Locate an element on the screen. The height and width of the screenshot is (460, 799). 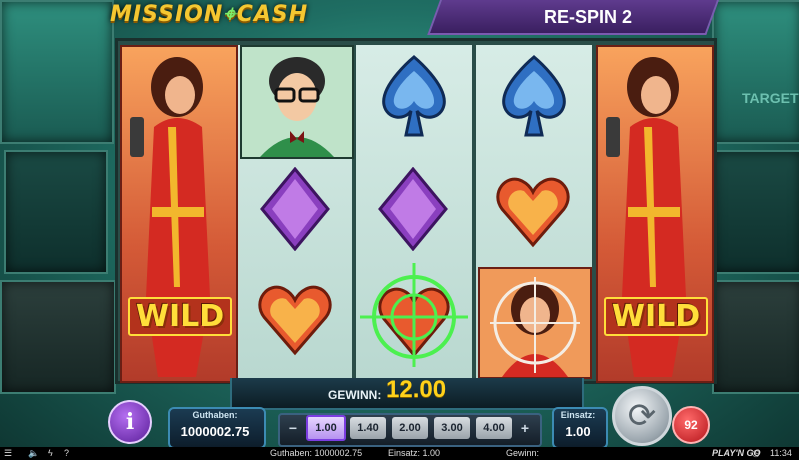
win-amount: 12.00 is located at coordinates (416, 389).